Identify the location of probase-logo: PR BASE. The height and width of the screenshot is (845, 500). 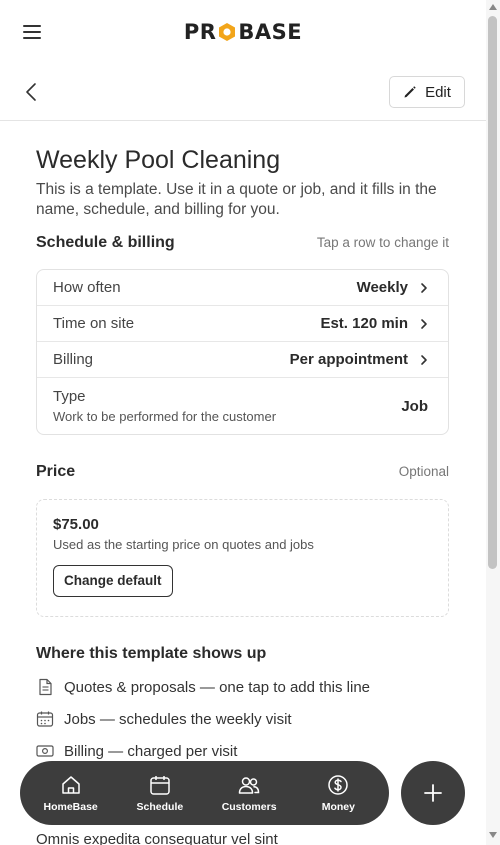
(243, 32).